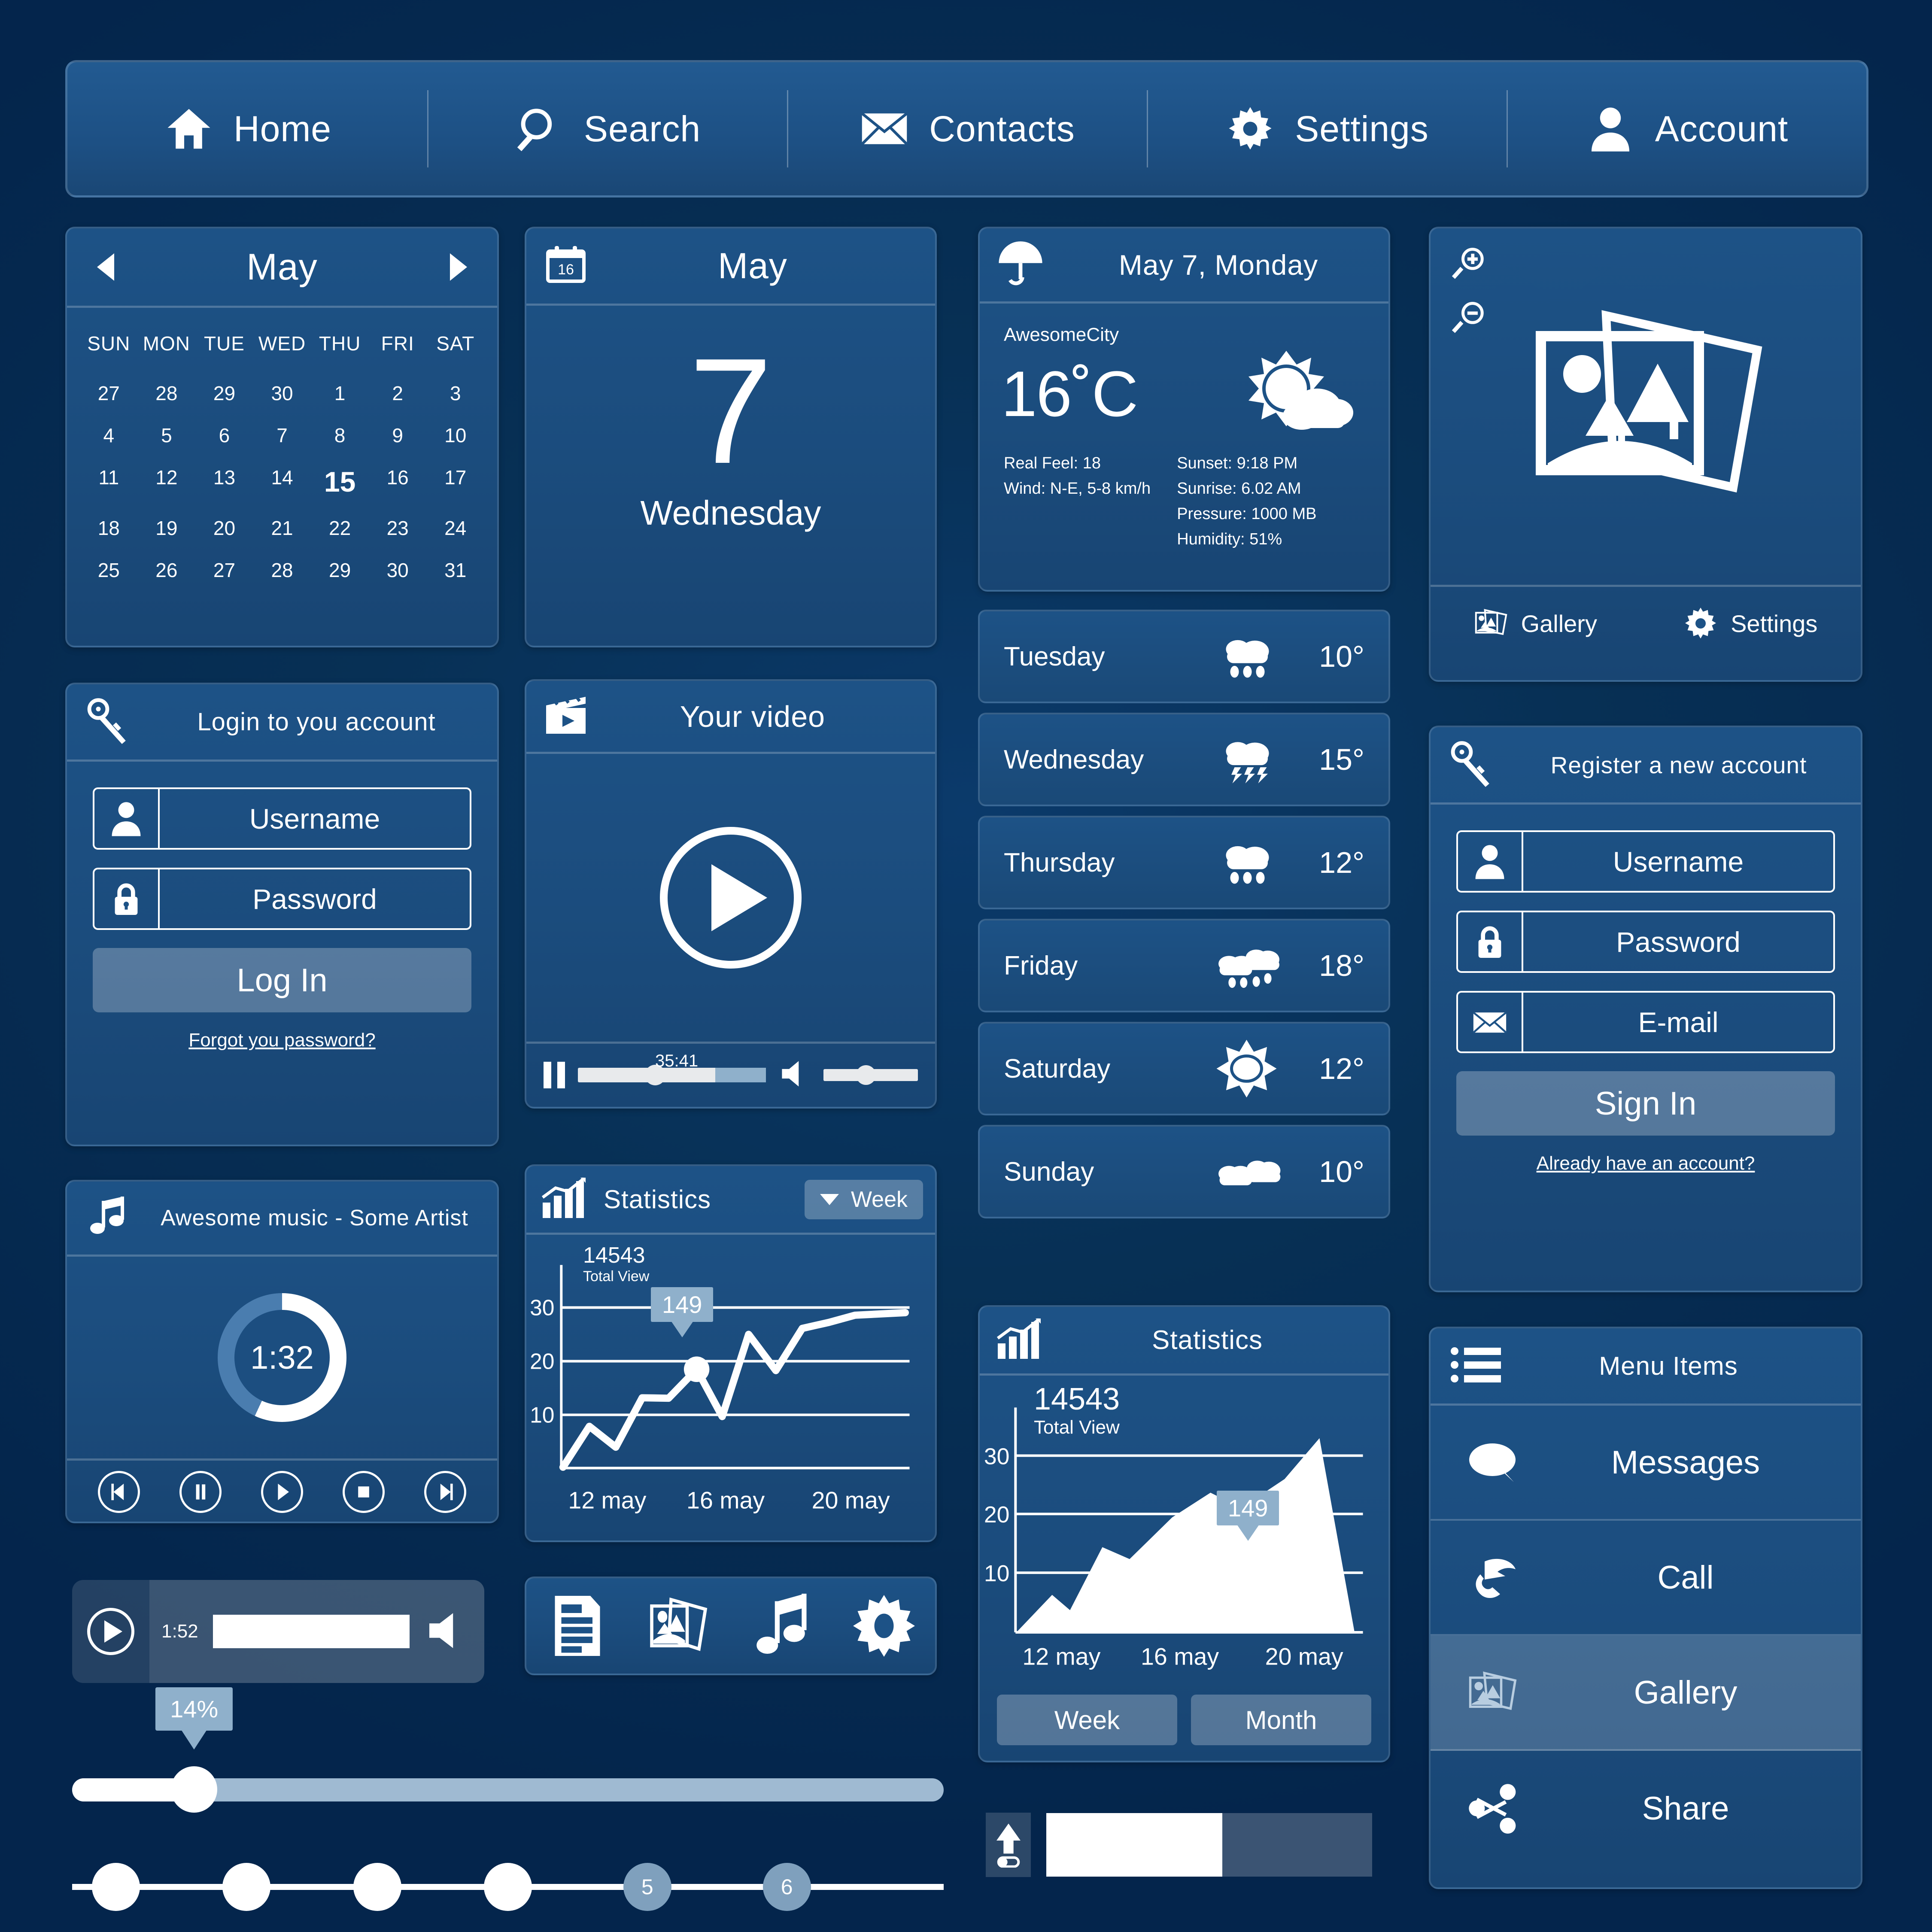 This screenshot has height=1932, width=1932. What do you see at coordinates (1646, 1163) in the screenshot?
I see `already-have-account-link: Already have an account?` at bounding box center [1646, 1163].